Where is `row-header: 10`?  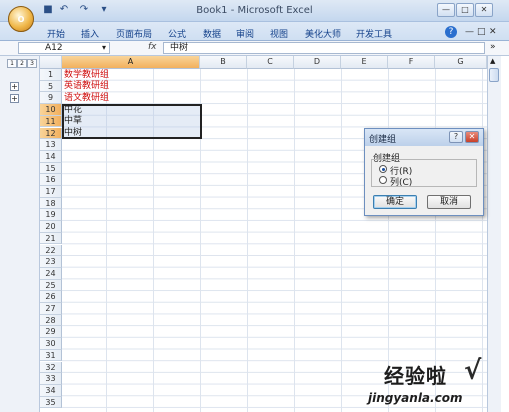 row-header: 10 is located at coordinates (51, 110).